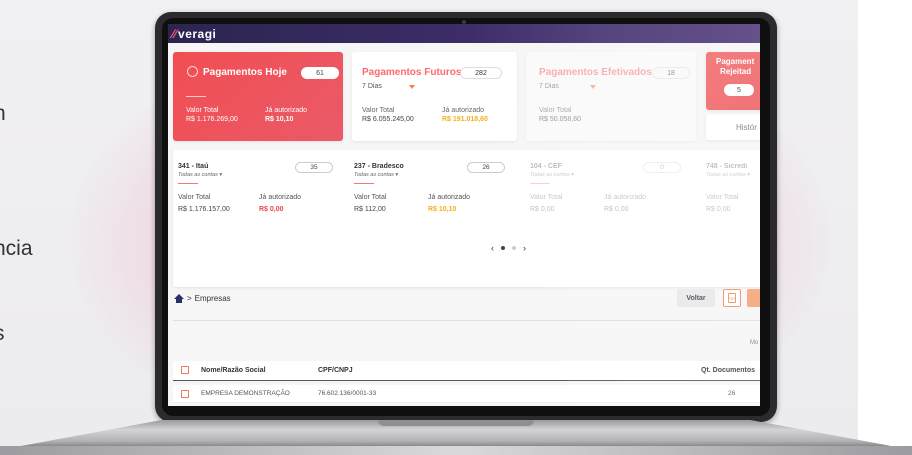  I want to click on column-header-nome: Nome/Razão Social, so click(233, 370).